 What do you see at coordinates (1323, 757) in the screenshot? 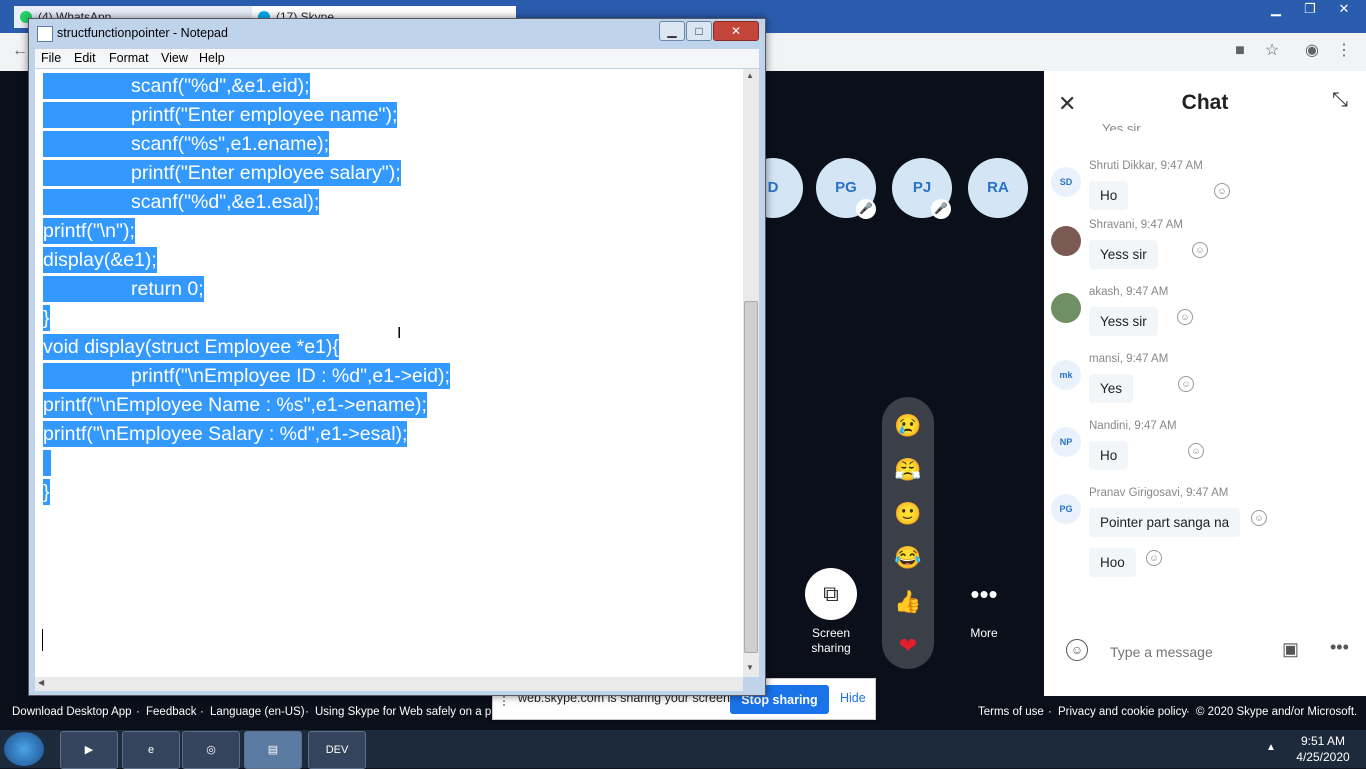
I see `clock-date: 4/25/2020` at bounding box center [1323, 757].